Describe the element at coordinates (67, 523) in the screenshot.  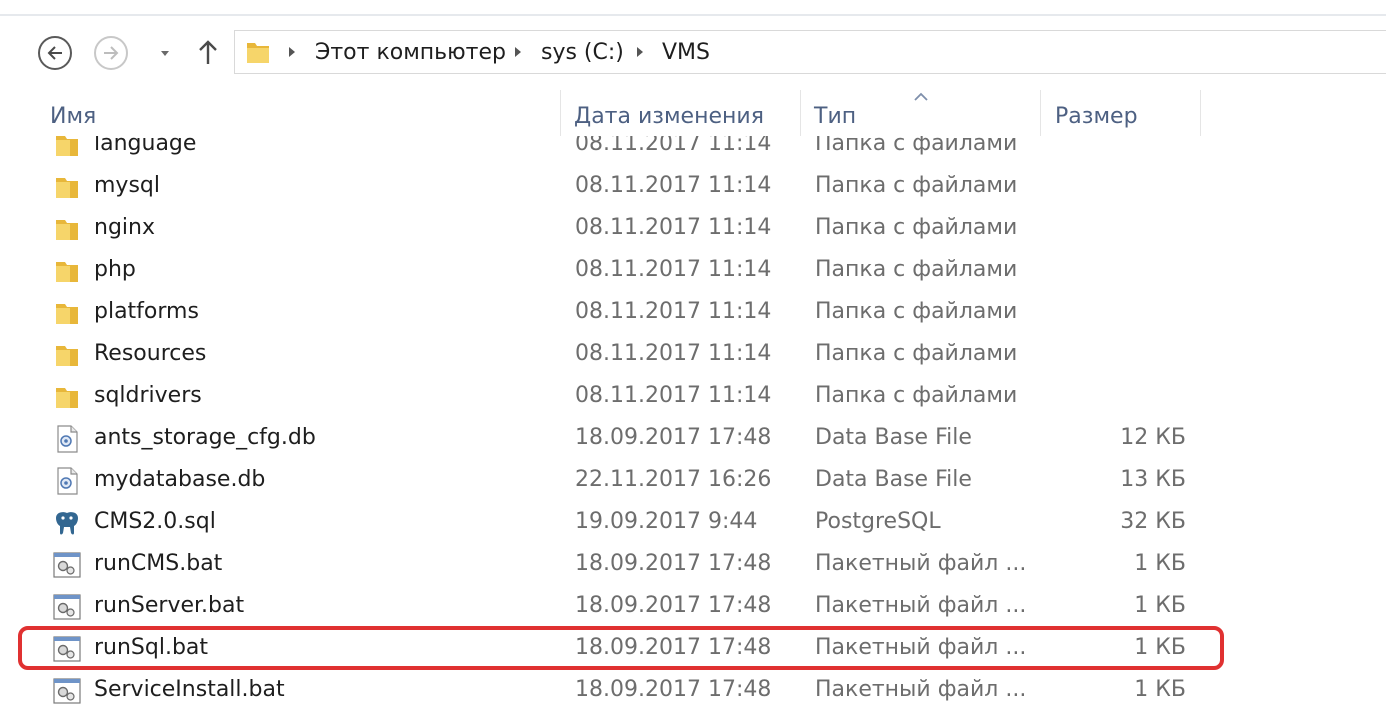
I see `postgresql-icon` at that location.